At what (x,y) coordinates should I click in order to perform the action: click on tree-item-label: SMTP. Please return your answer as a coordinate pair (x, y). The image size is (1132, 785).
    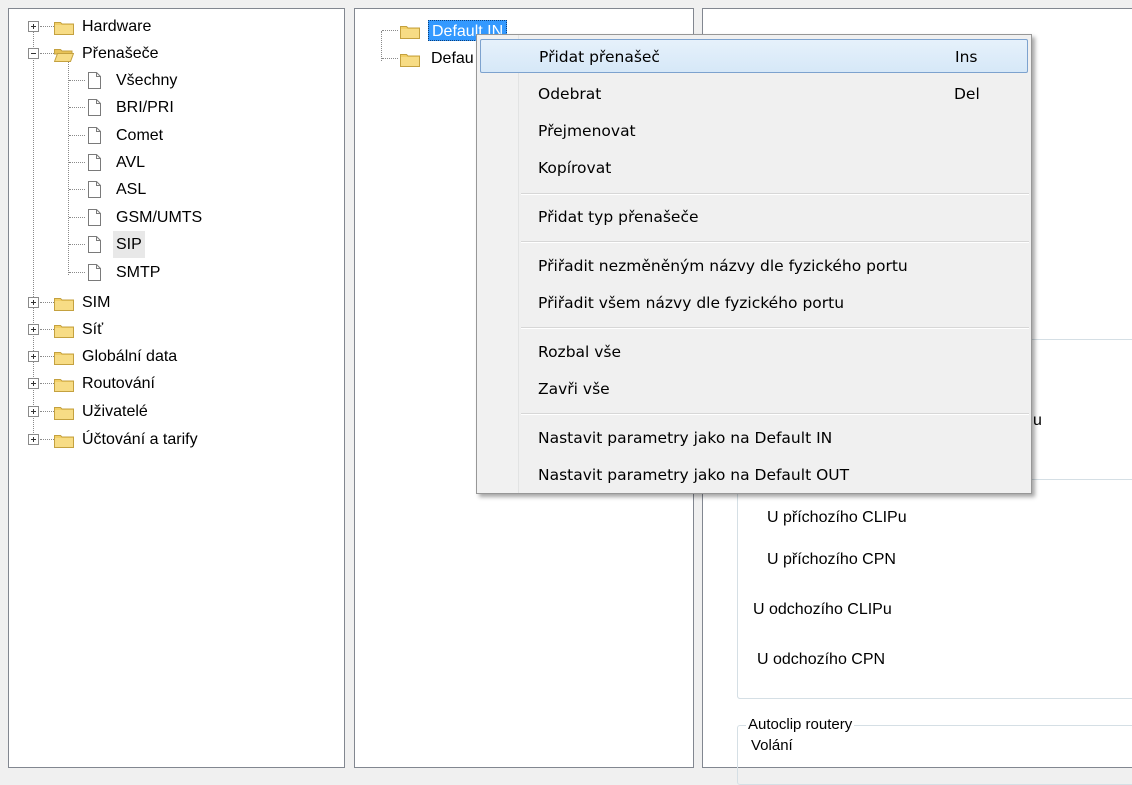
    Looking at the image, I should click on (138, 272).